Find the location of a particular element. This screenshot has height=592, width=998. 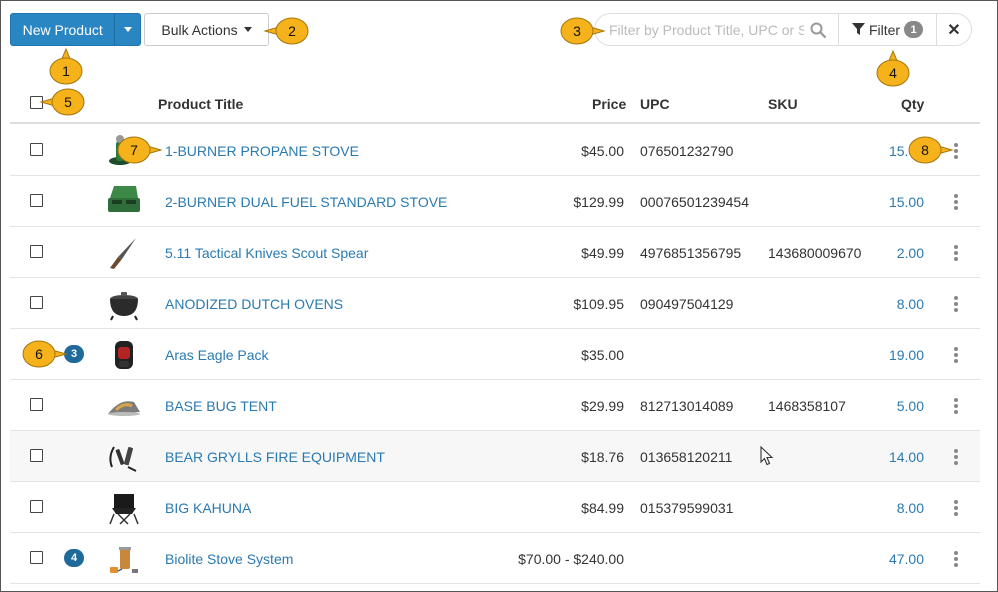

new-product-dropdown-toggle is located at coordinates (127, 29).